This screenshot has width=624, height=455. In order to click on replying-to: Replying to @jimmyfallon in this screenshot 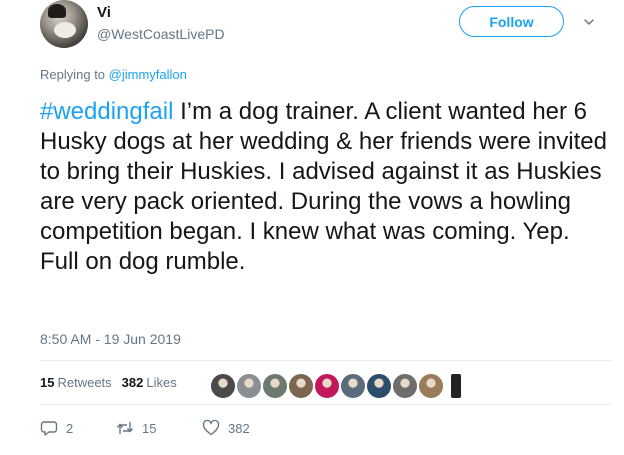, I will do `click(113, 74)`.